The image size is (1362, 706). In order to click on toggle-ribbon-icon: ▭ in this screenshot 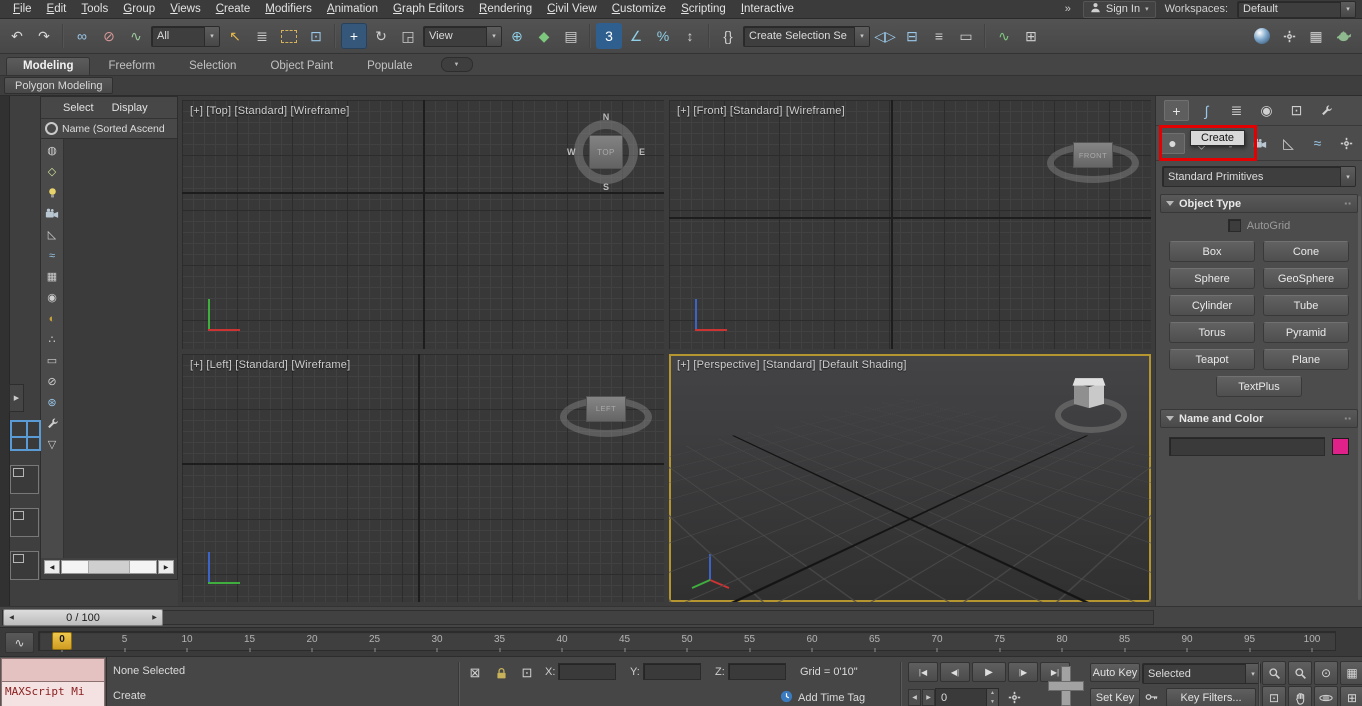, I will do `click(966, 36)`.